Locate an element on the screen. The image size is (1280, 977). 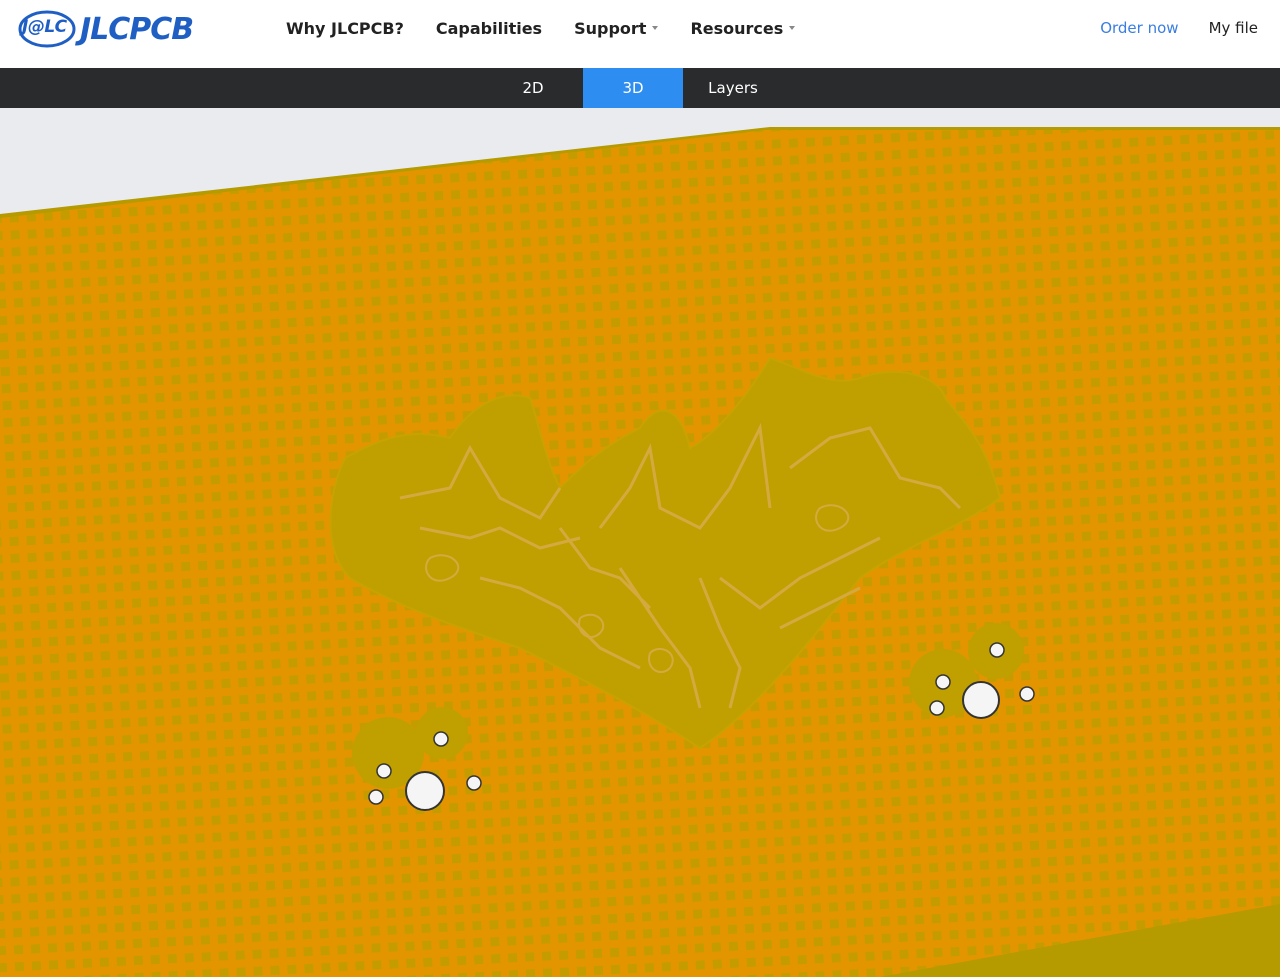
nav-label: Why JLCPCB? is located at coordinates (345, 28).